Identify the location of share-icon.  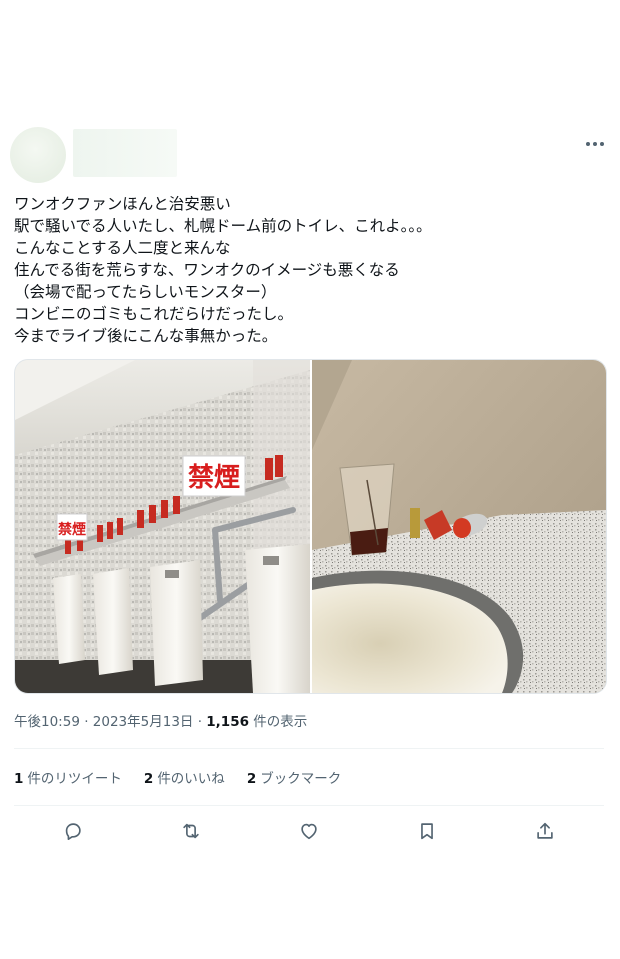
(545, 831).